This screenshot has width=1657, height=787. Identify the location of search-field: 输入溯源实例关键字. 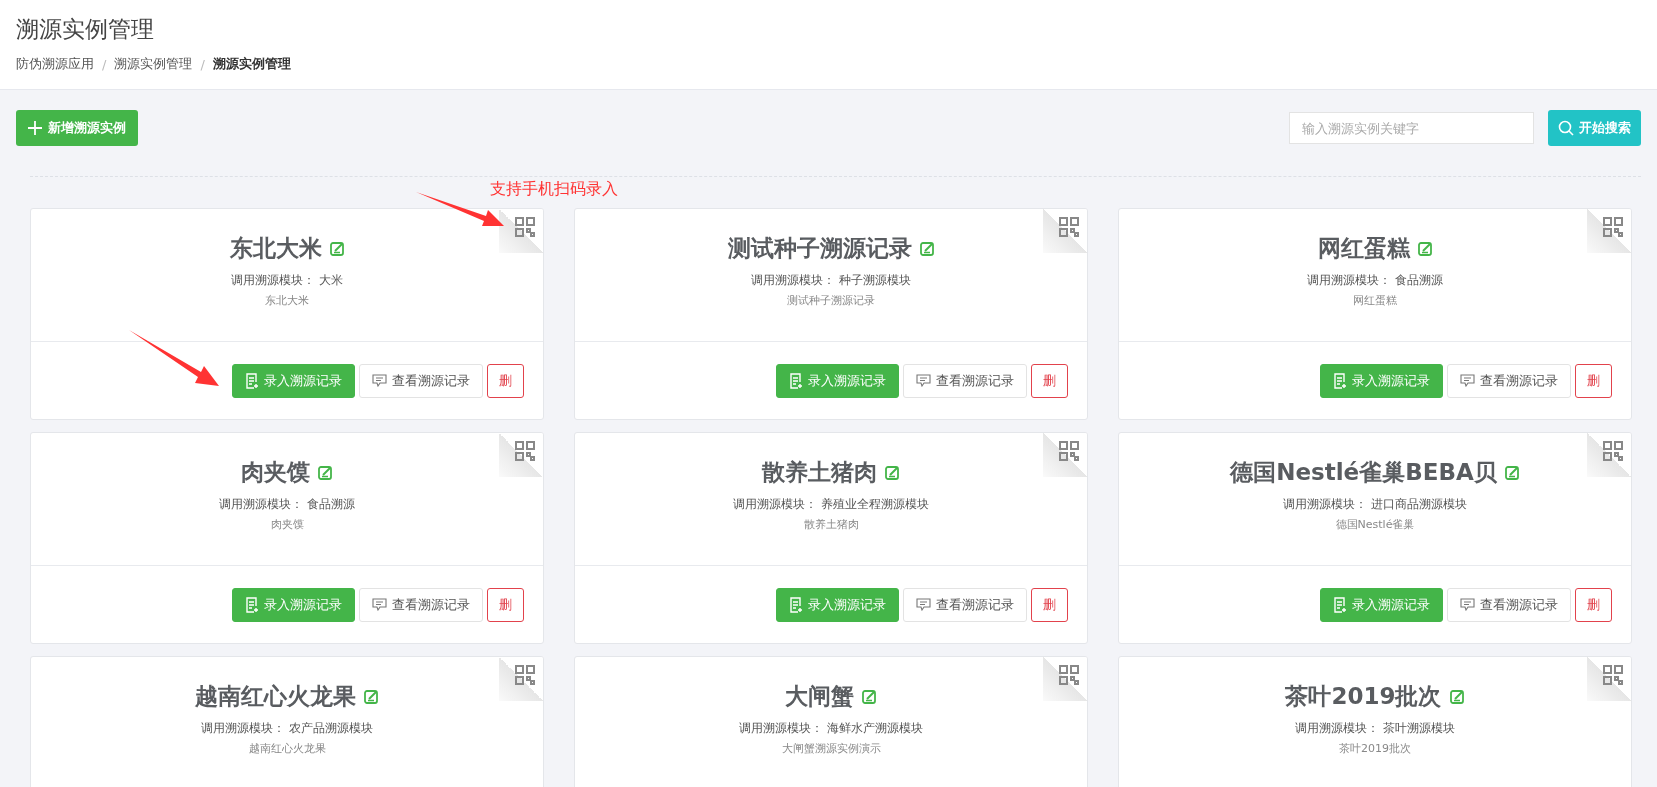
(1411, 128).